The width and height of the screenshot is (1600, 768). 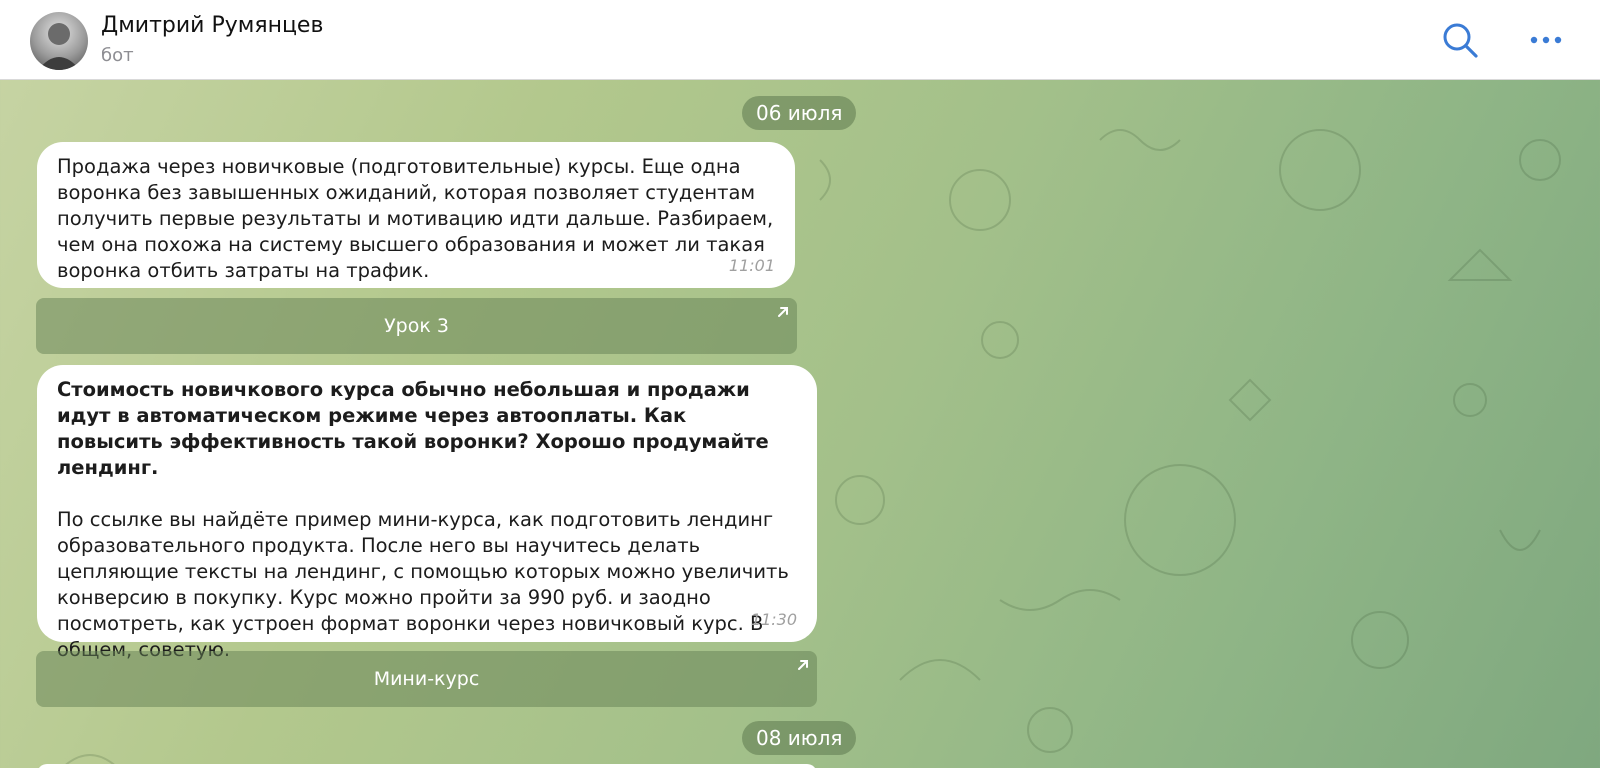 I want to click on date-separator: 08 июля, so click(x=799, y=738).